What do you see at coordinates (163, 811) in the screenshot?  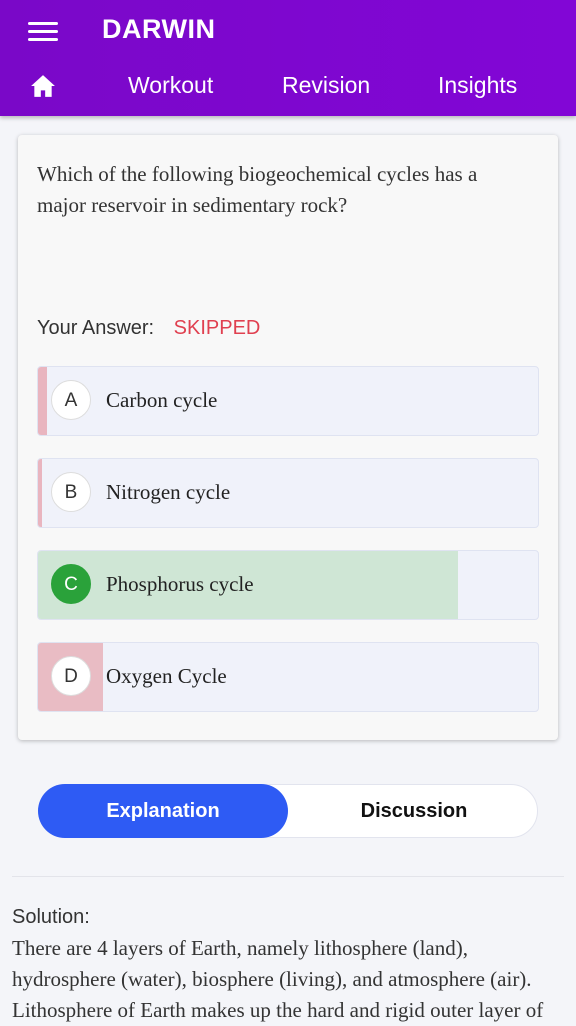 I see `explanation-tab: Explanation` at bounding box center [163, 811].